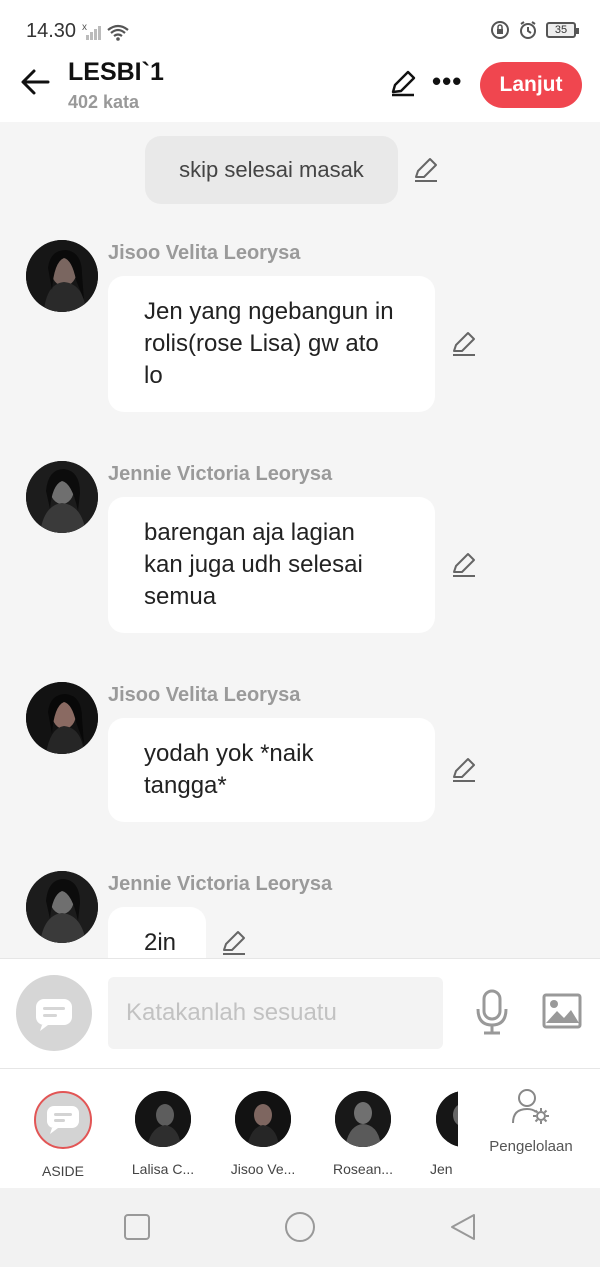  I want to click on message-bubble: 2in, so click(157, 932).